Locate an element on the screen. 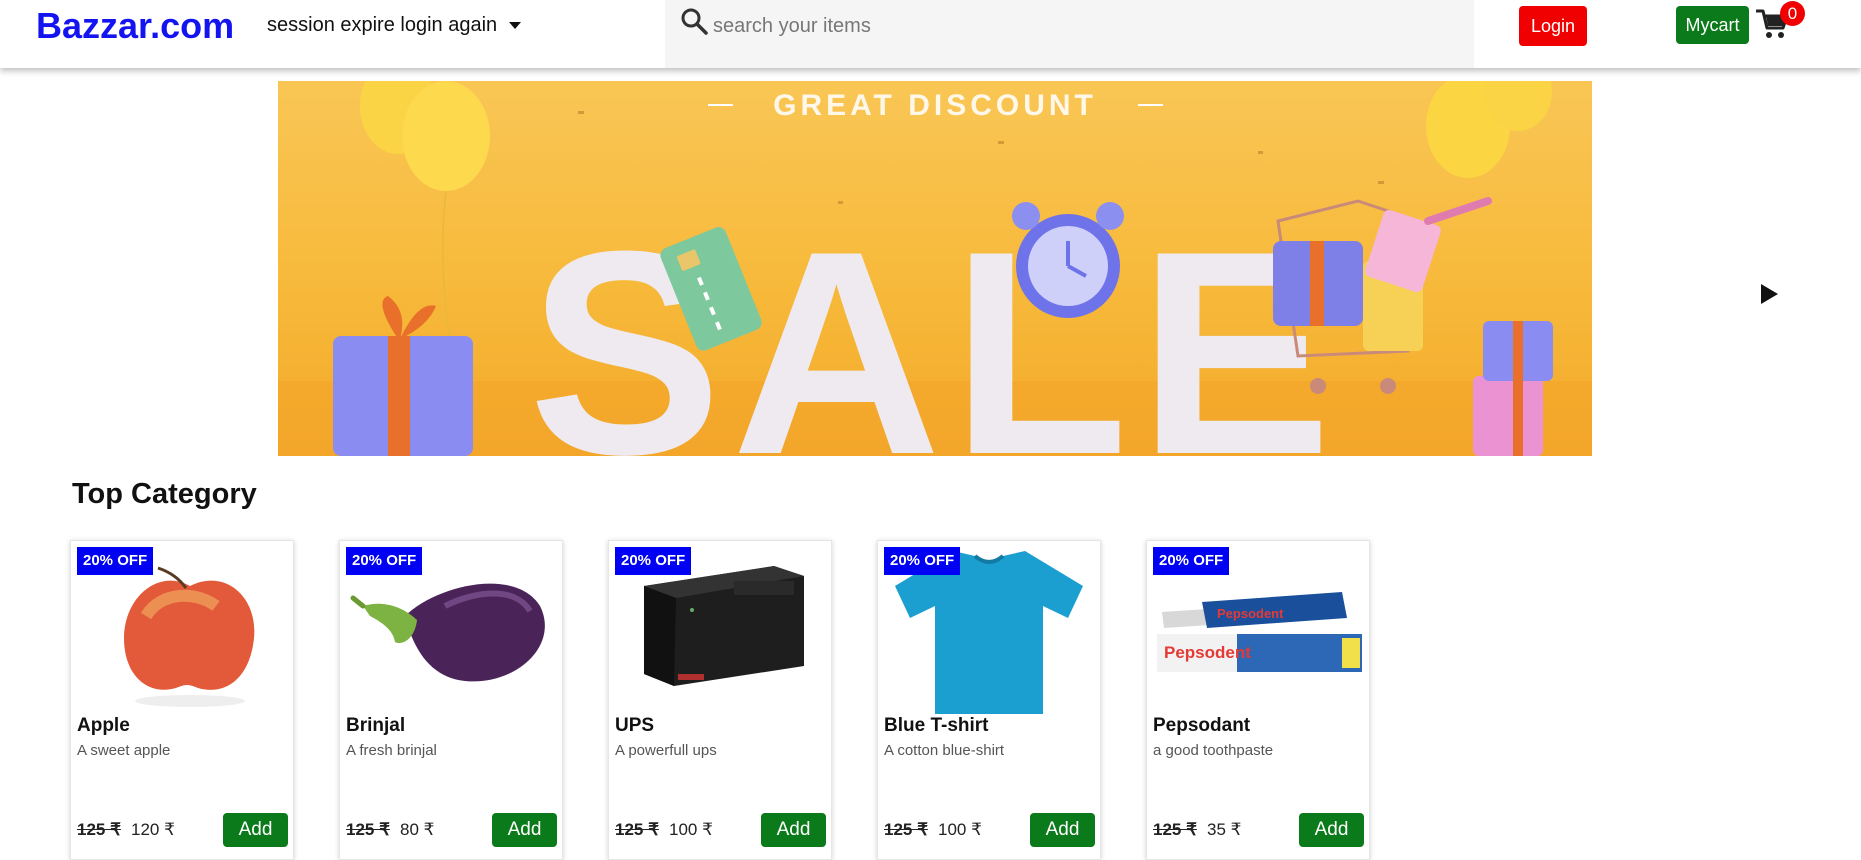 Image resolution: width=1861 pixels, height=860 pixels. login-button: Login is located at coordinates (1553, 26).